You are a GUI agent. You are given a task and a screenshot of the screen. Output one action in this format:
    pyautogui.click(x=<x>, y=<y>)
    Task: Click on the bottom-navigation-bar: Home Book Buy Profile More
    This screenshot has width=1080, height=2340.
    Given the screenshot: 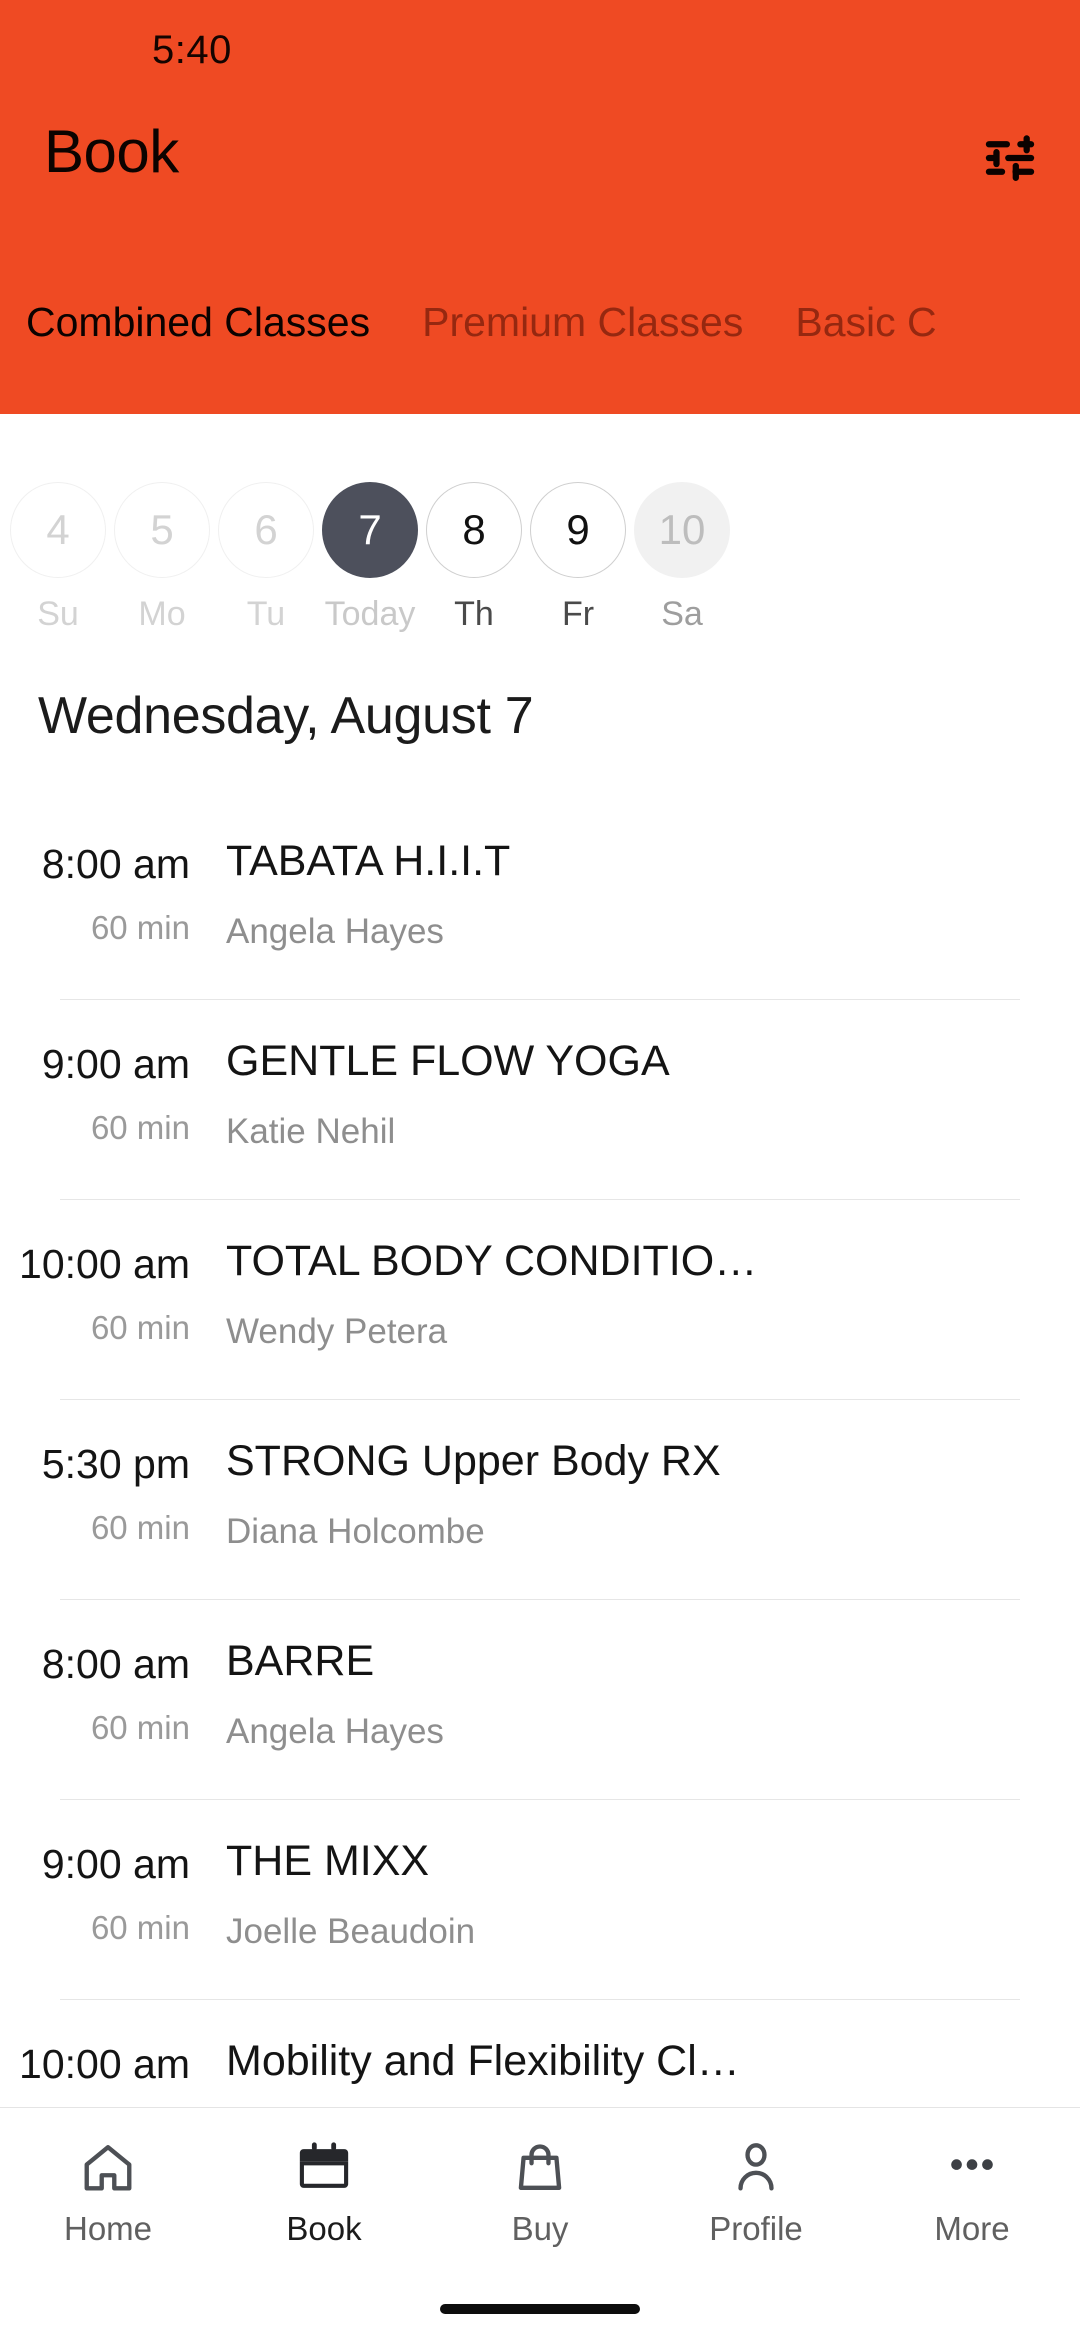 What is the action you would take?
    pyautogui.click(x=540, y=2223)
    